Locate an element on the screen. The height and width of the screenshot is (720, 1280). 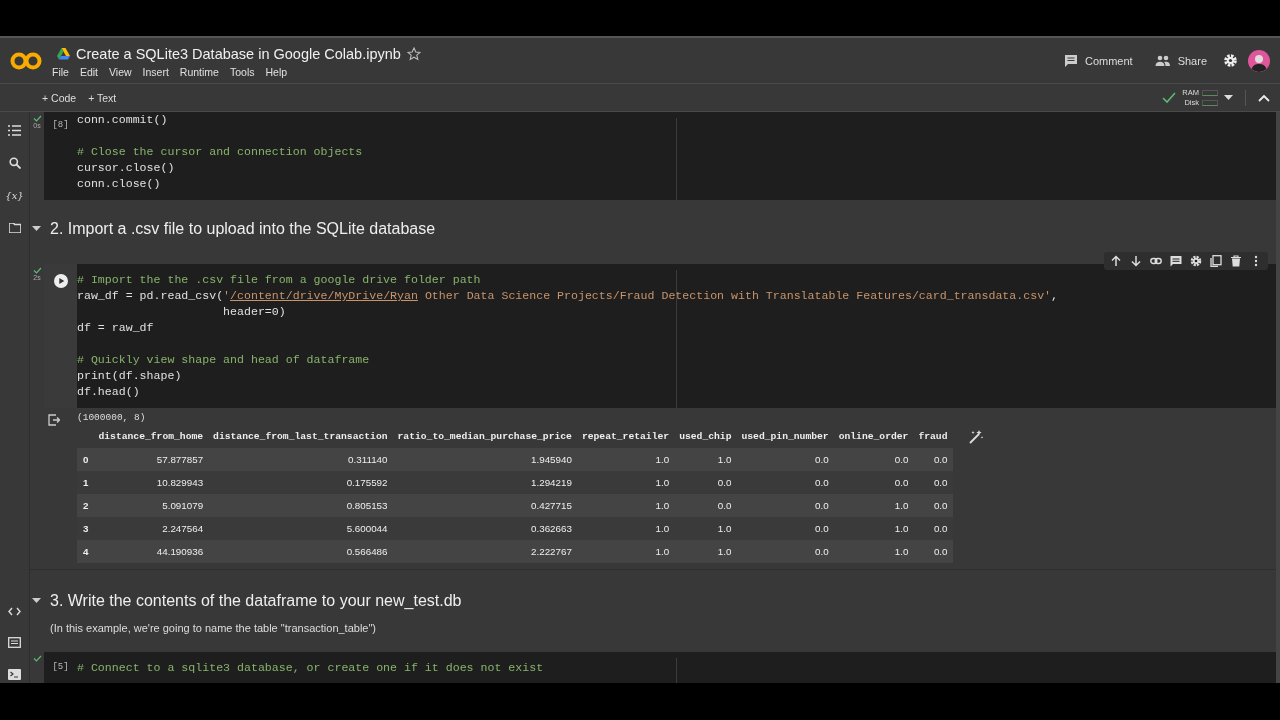
table-cell: 0.427715 is located at coordinates (484, 505).